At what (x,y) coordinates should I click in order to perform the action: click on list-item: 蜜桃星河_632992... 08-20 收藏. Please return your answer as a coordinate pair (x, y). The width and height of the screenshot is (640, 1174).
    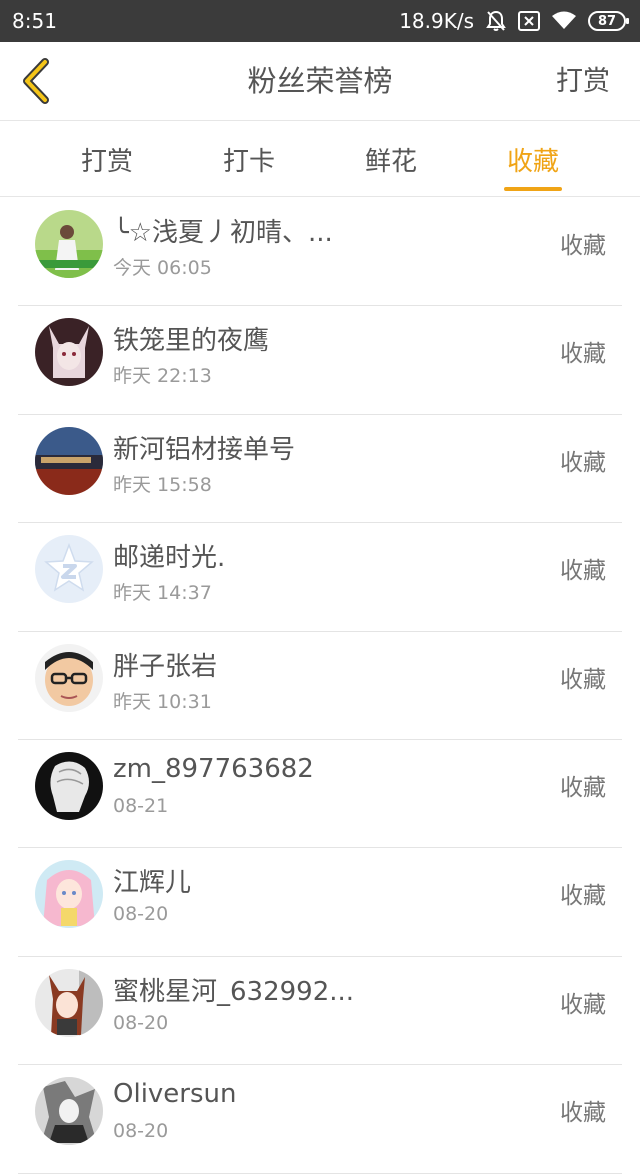
    Looking at the image, I should click on (320, 1011).